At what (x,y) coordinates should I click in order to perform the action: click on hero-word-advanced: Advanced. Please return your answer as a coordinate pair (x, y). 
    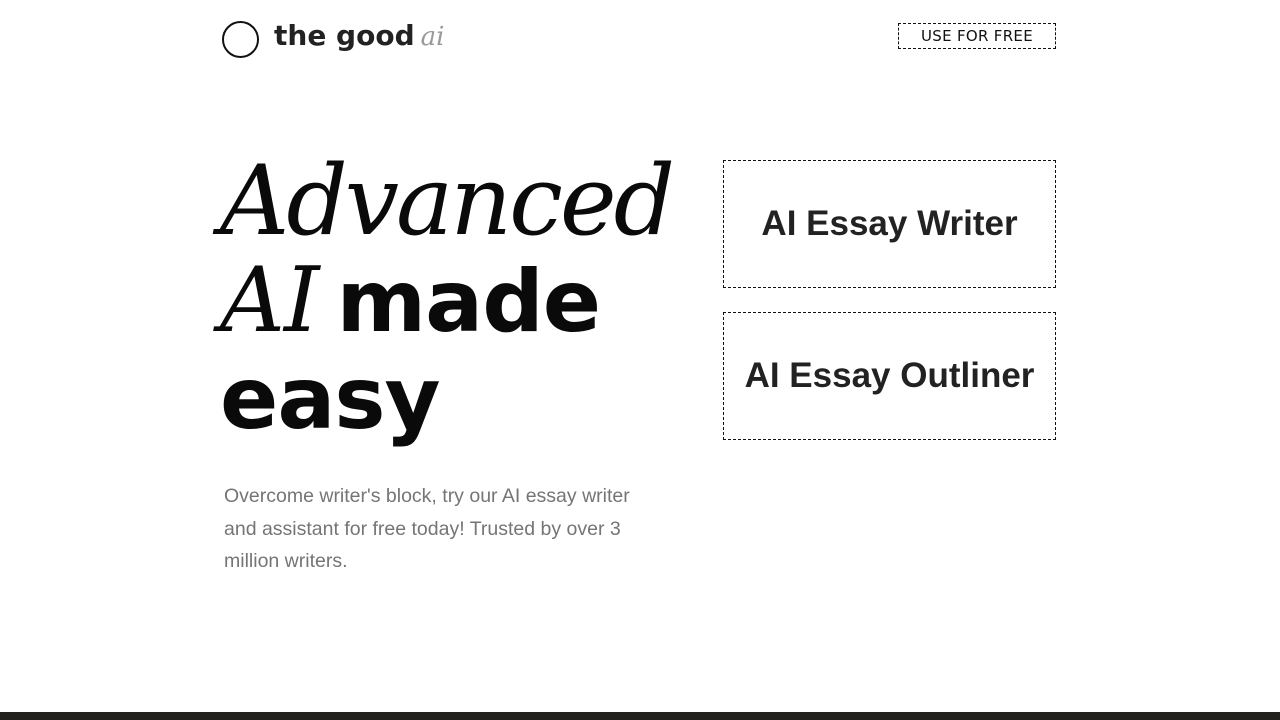
    Looking at the image, I should click on (447, 201).